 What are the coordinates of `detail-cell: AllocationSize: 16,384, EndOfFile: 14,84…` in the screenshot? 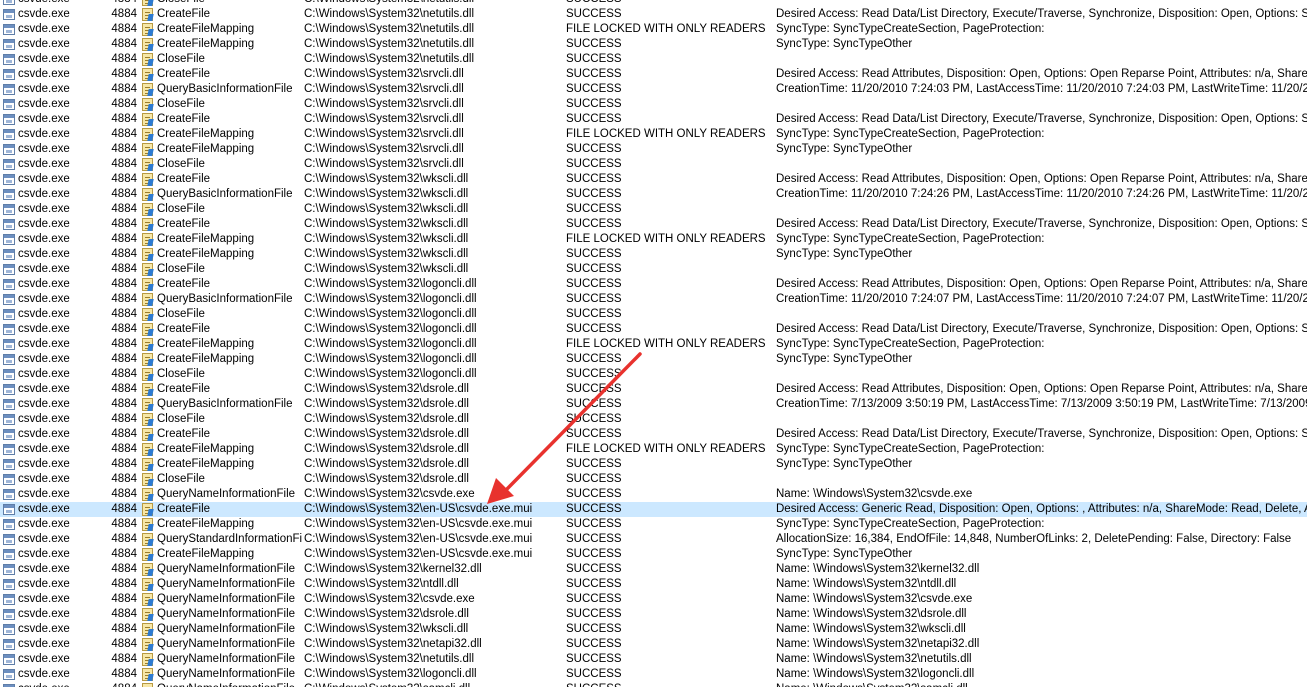 It's located at (1034, 539).